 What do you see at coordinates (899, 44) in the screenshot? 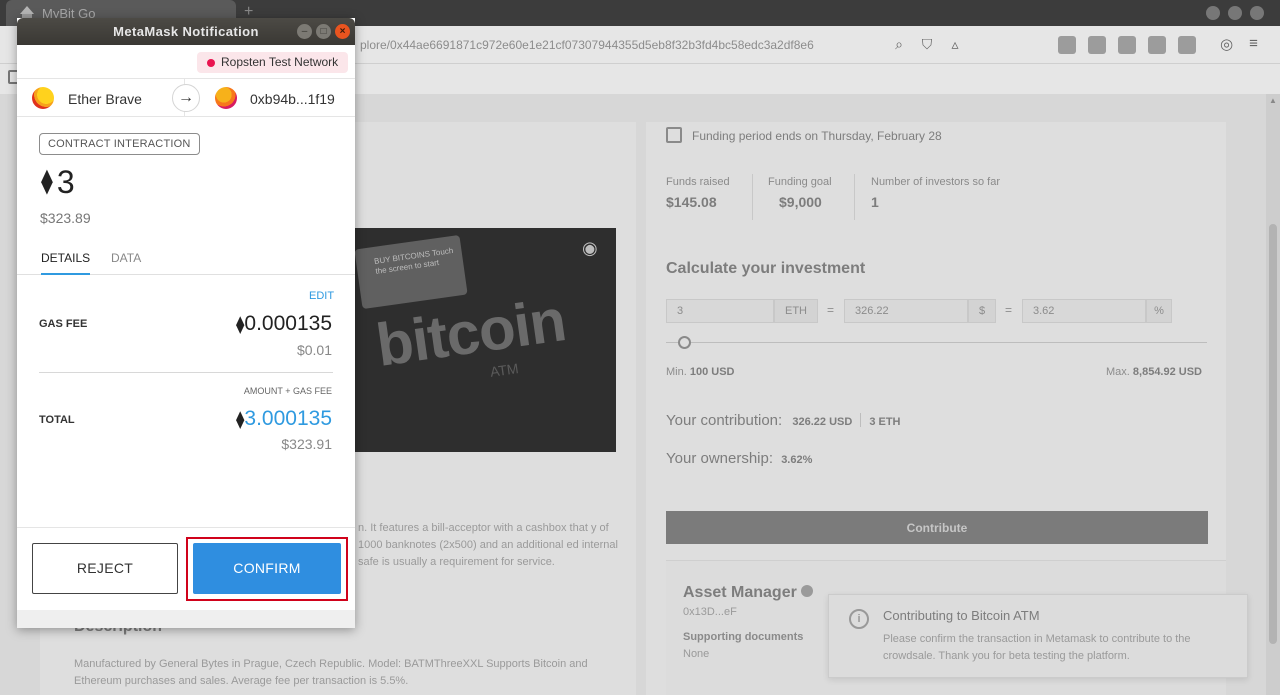
I see `zoom-icon: ⌕` at bounding box center [899, 44].